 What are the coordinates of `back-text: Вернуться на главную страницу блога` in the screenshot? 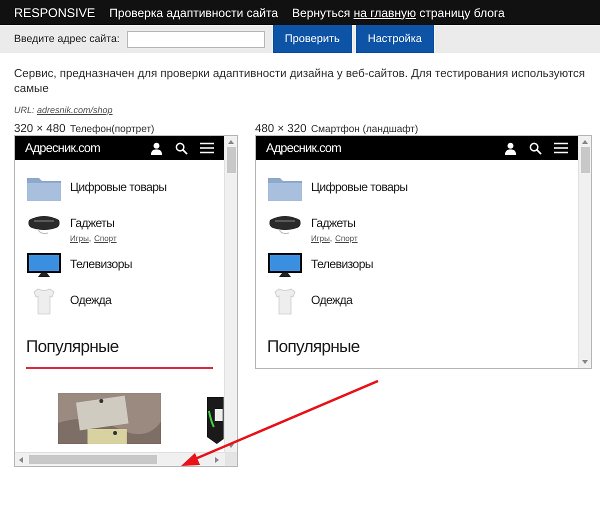 It's located at (398, 13).